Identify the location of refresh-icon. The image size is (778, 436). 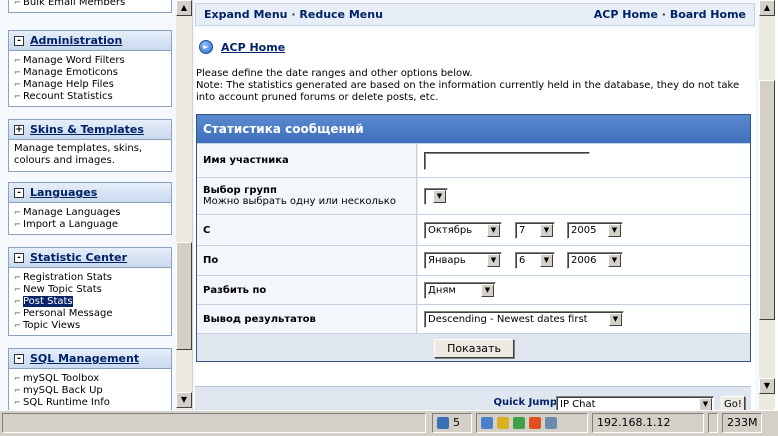
(487, 423).